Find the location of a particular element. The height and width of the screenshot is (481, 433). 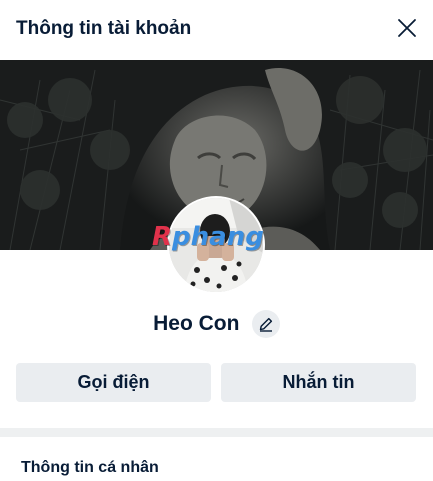

pencil-icon is located at coordinates (265, 324).